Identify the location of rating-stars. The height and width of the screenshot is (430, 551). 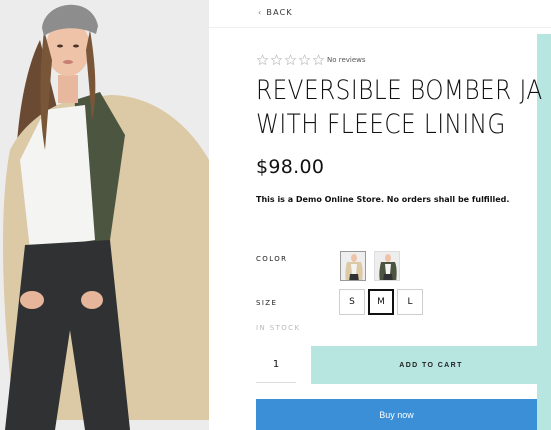
(291, 60).